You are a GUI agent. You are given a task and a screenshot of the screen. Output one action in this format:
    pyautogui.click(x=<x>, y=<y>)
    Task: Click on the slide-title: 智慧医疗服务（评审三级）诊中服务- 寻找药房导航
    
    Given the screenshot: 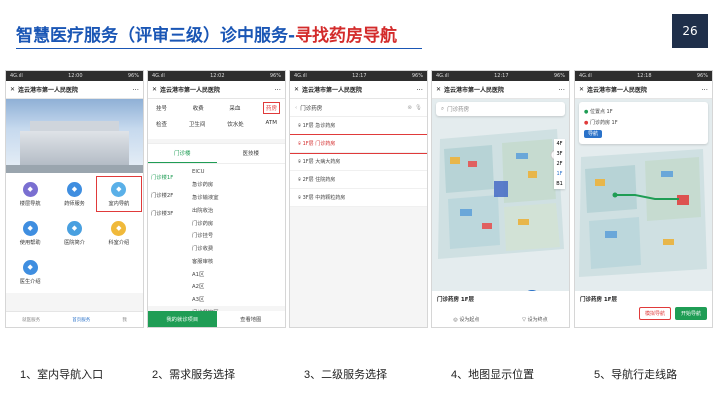 What is the action you would take?
    pyautogui.click(x=206, y=33)
    